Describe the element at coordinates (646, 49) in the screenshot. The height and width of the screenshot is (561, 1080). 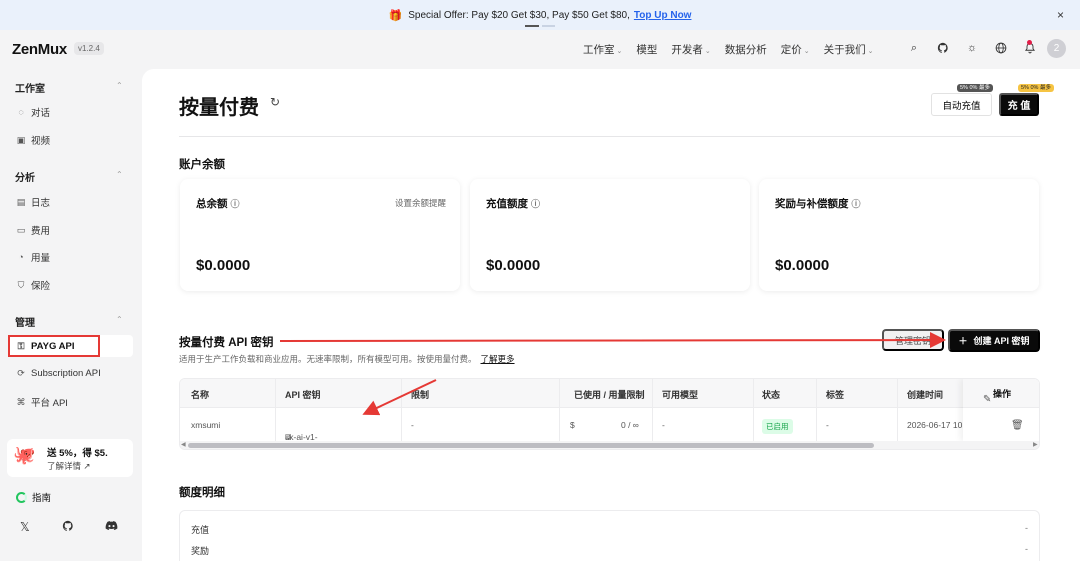
I see `nav-item-models: 模型` at that location.